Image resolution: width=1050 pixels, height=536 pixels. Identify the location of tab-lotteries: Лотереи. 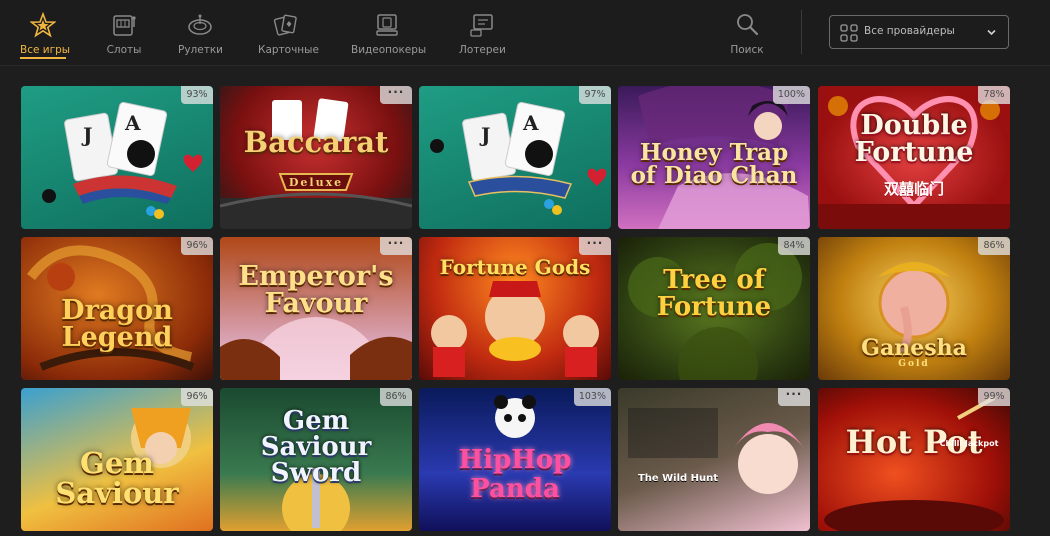
(482, 35).